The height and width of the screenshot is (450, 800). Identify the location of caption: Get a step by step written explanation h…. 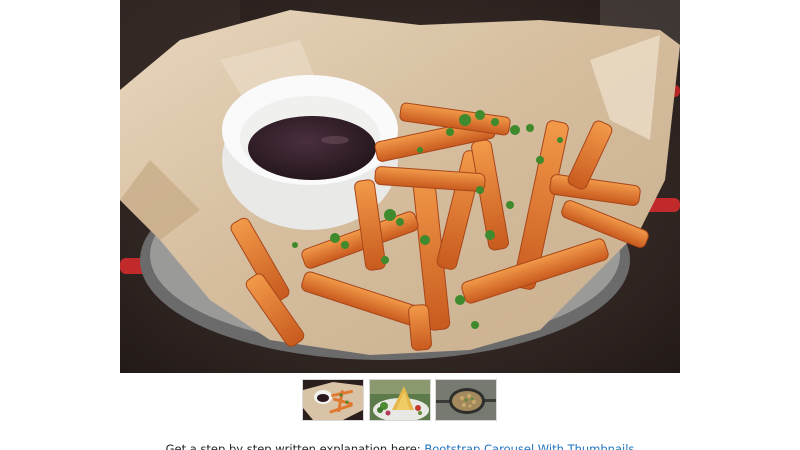
(400, 446).